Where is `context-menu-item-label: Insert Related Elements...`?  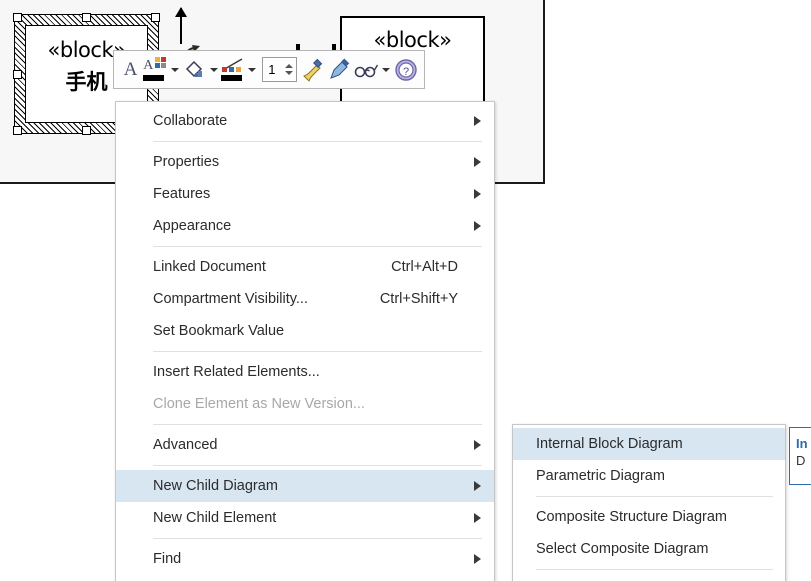
context-menu-item-label: Insert Related Elements... is located at coordinates (236, 372).